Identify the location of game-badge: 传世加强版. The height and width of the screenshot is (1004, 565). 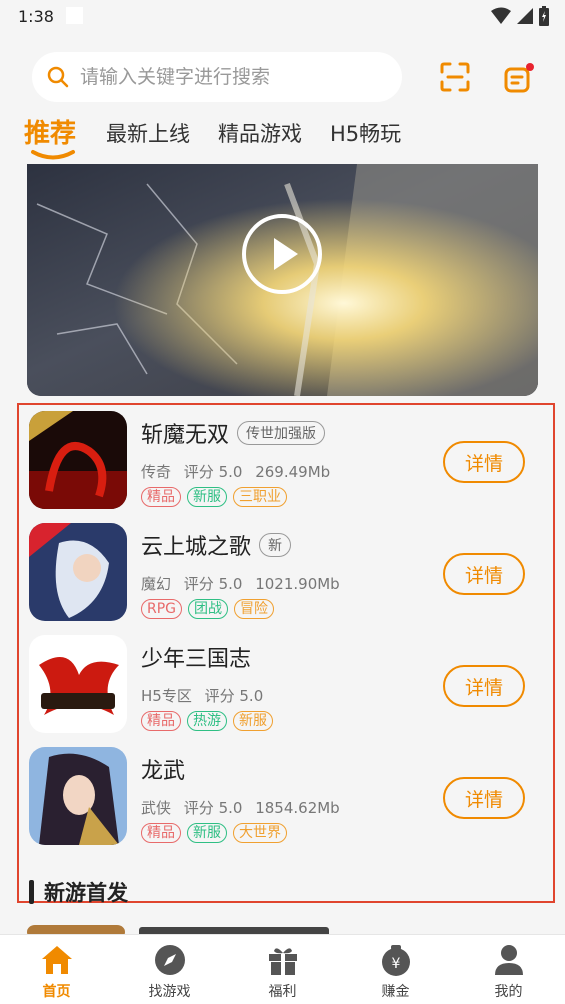
(281, 433).